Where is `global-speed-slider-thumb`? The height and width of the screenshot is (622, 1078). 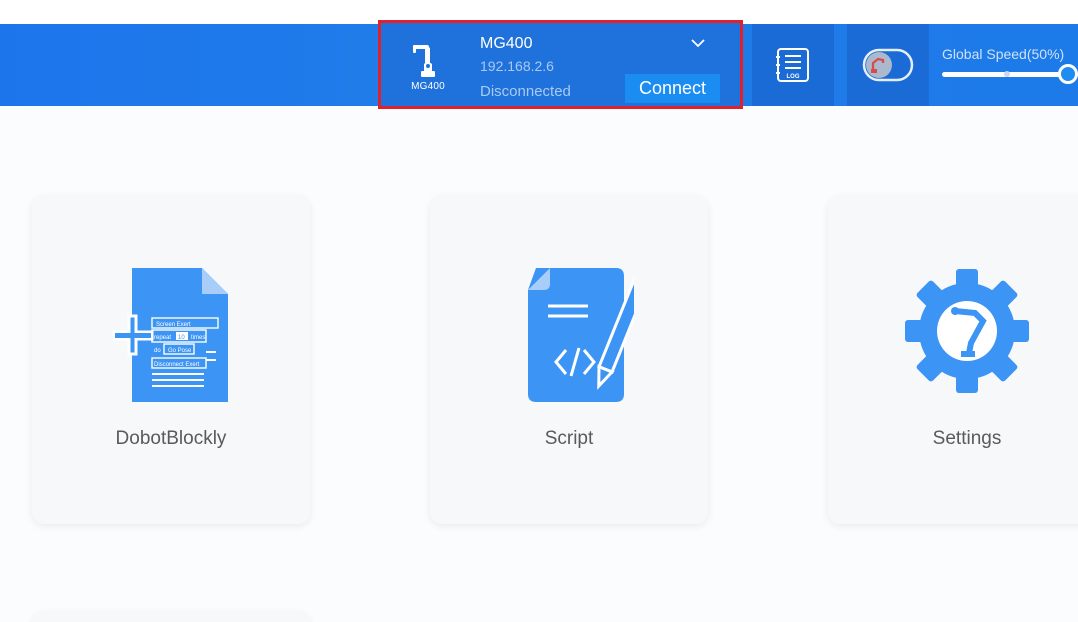
global-speed-slider-thumb is located at coordinates (1068, 74).